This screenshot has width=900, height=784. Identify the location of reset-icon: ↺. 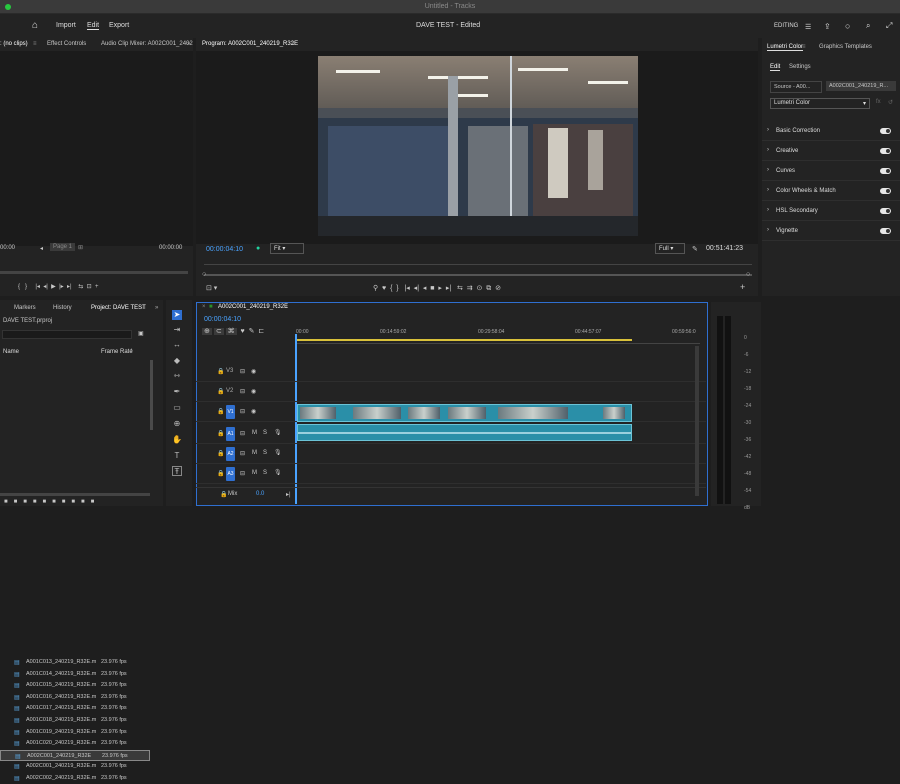
(890, 102).